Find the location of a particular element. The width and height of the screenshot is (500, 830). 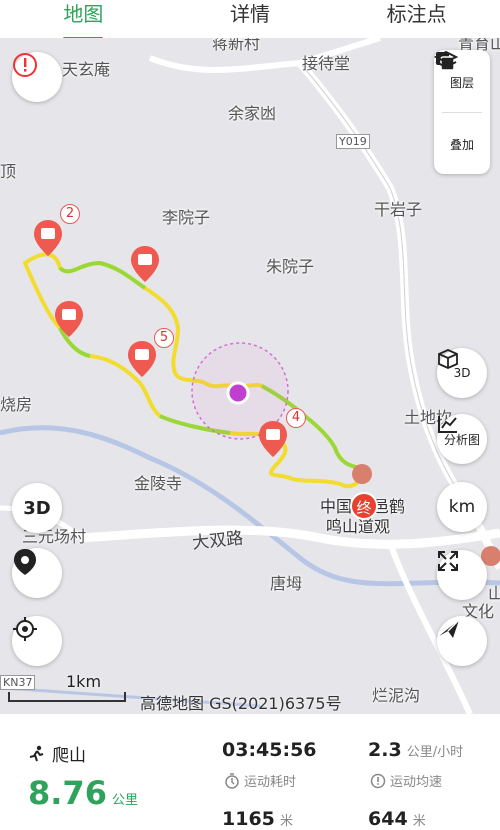

altitude-value: 644 is located at coordinates (388, 819).